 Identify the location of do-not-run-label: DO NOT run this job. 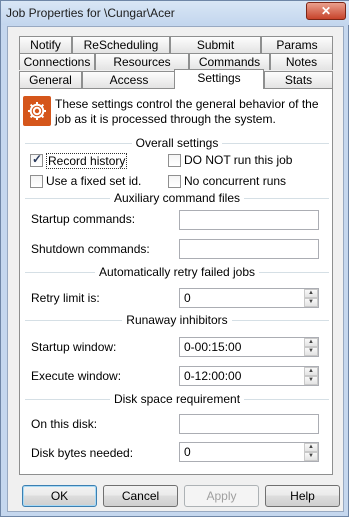
(238, 160).